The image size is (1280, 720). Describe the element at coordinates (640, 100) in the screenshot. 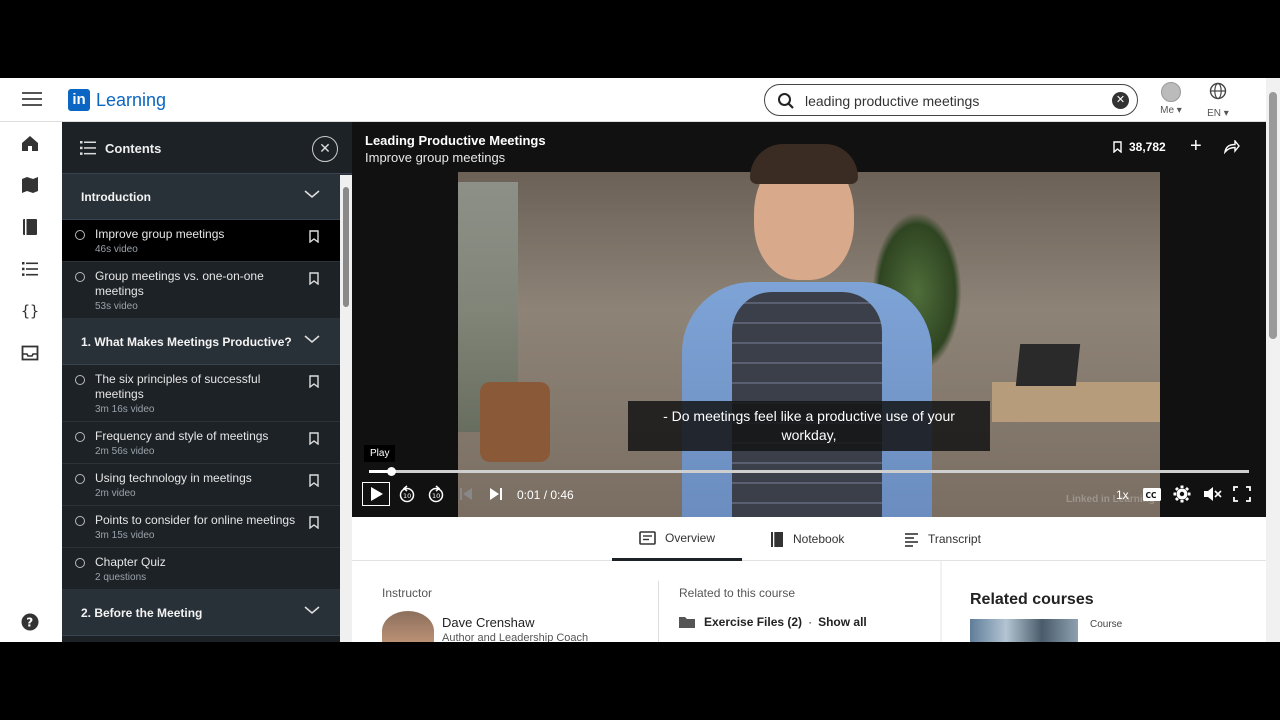

I see `top-bar: in Learning ✕ Me ▾ EN ▾` at that location.